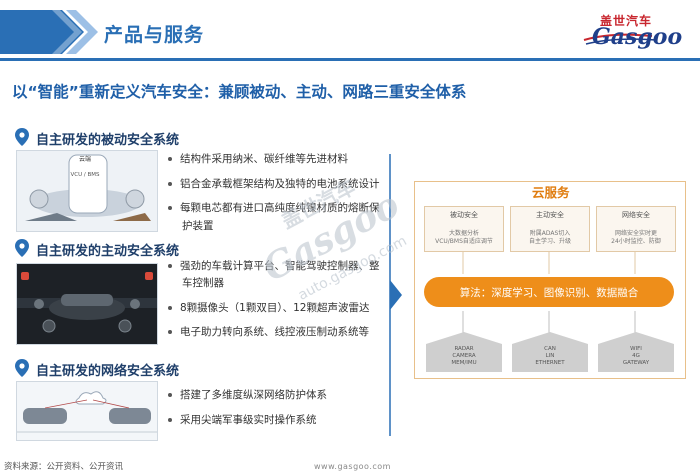 This screenshot has width=700, height=476. I want to click on vcu-bms-label: VCU / BMS, so click(85, 175).